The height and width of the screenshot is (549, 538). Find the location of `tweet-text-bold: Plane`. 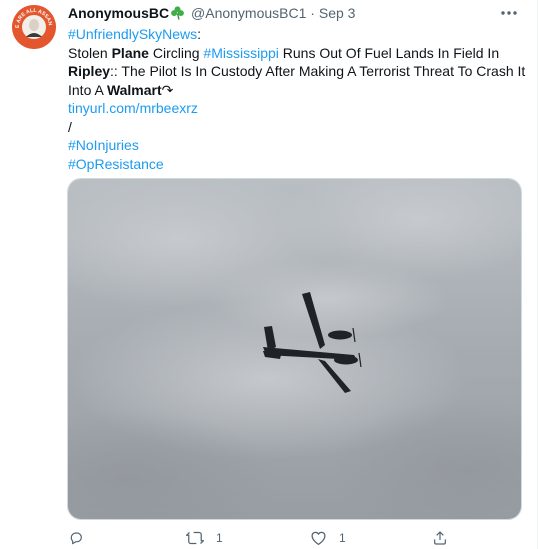

tweet-text-bold: Plane is located at coordinates (130, 52).